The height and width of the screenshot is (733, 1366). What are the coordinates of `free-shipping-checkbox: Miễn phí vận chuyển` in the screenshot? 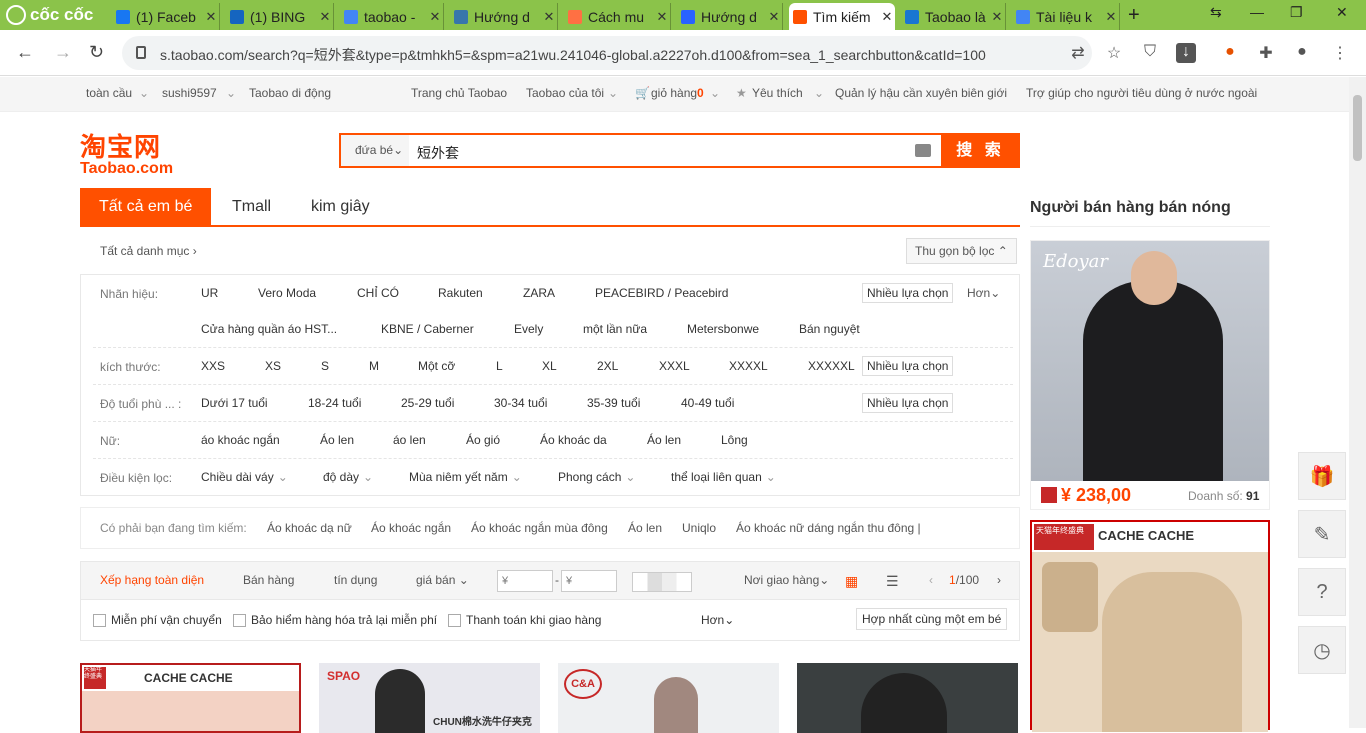 It's located at (157, 620).